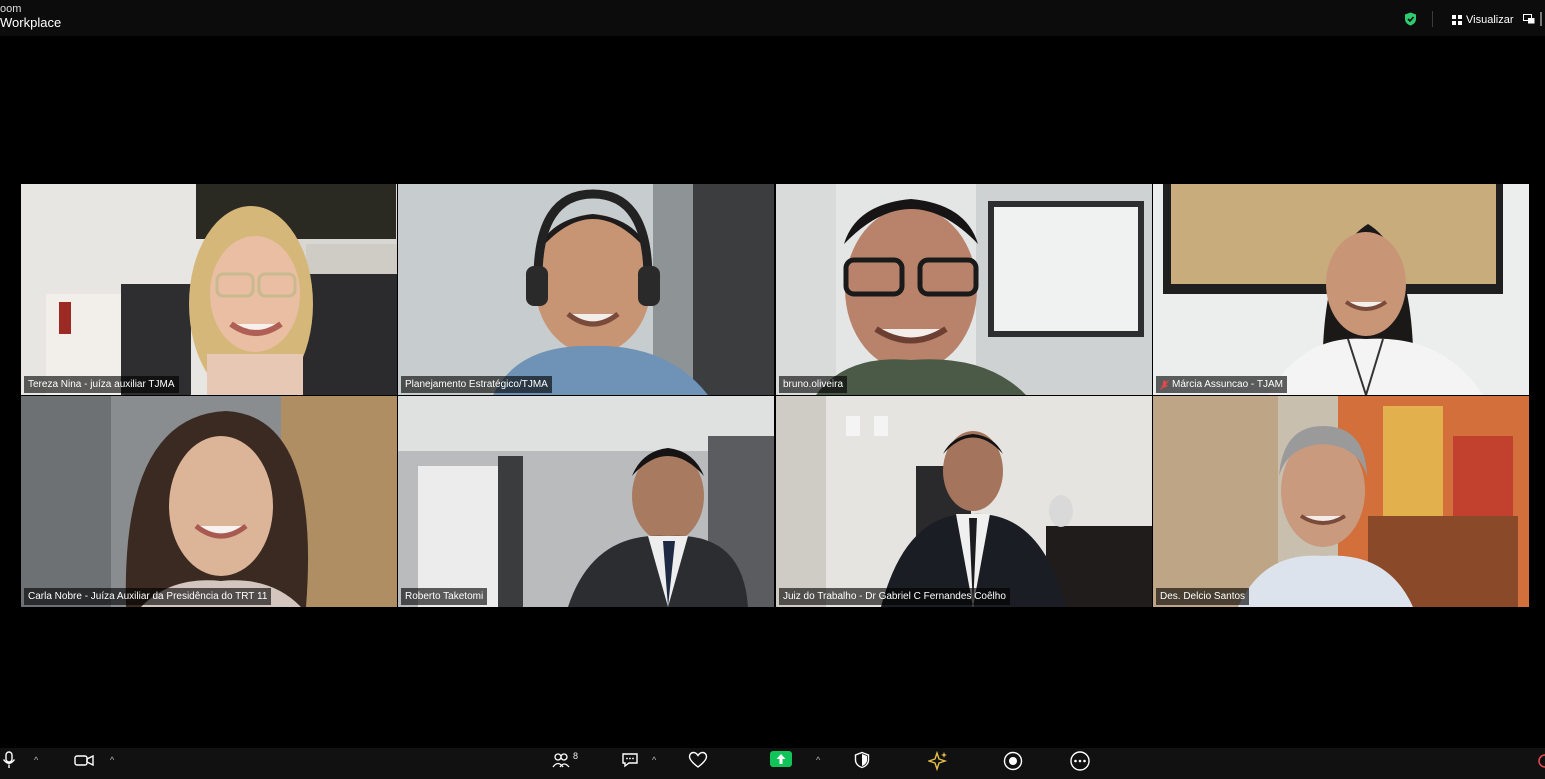 The width and height of the screenshot is (1545, 779). I want to click on share-options-chevron-icon: ^, so click(818, 760).